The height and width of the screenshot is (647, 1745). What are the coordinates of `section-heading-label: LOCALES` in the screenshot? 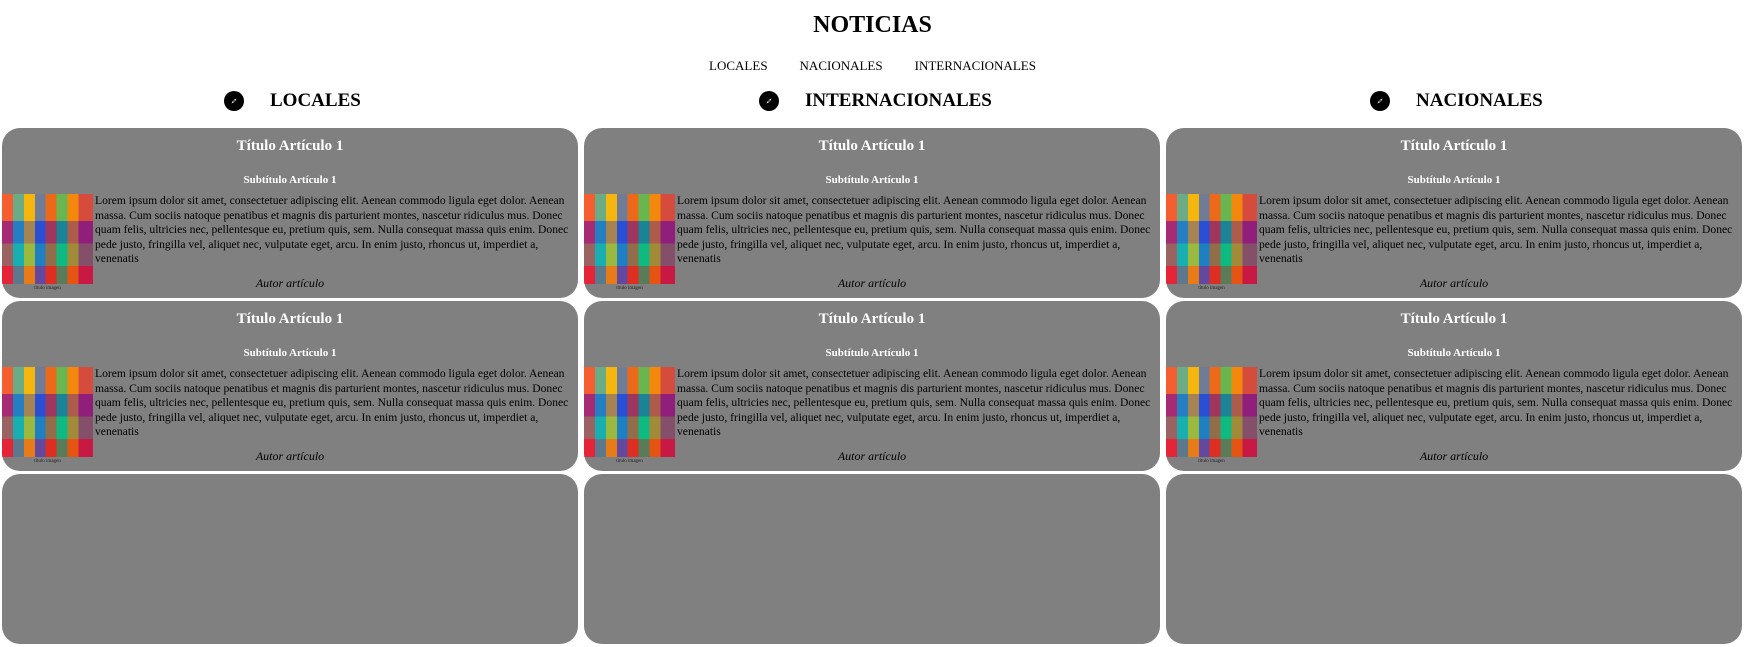 It's located at (315, 100).